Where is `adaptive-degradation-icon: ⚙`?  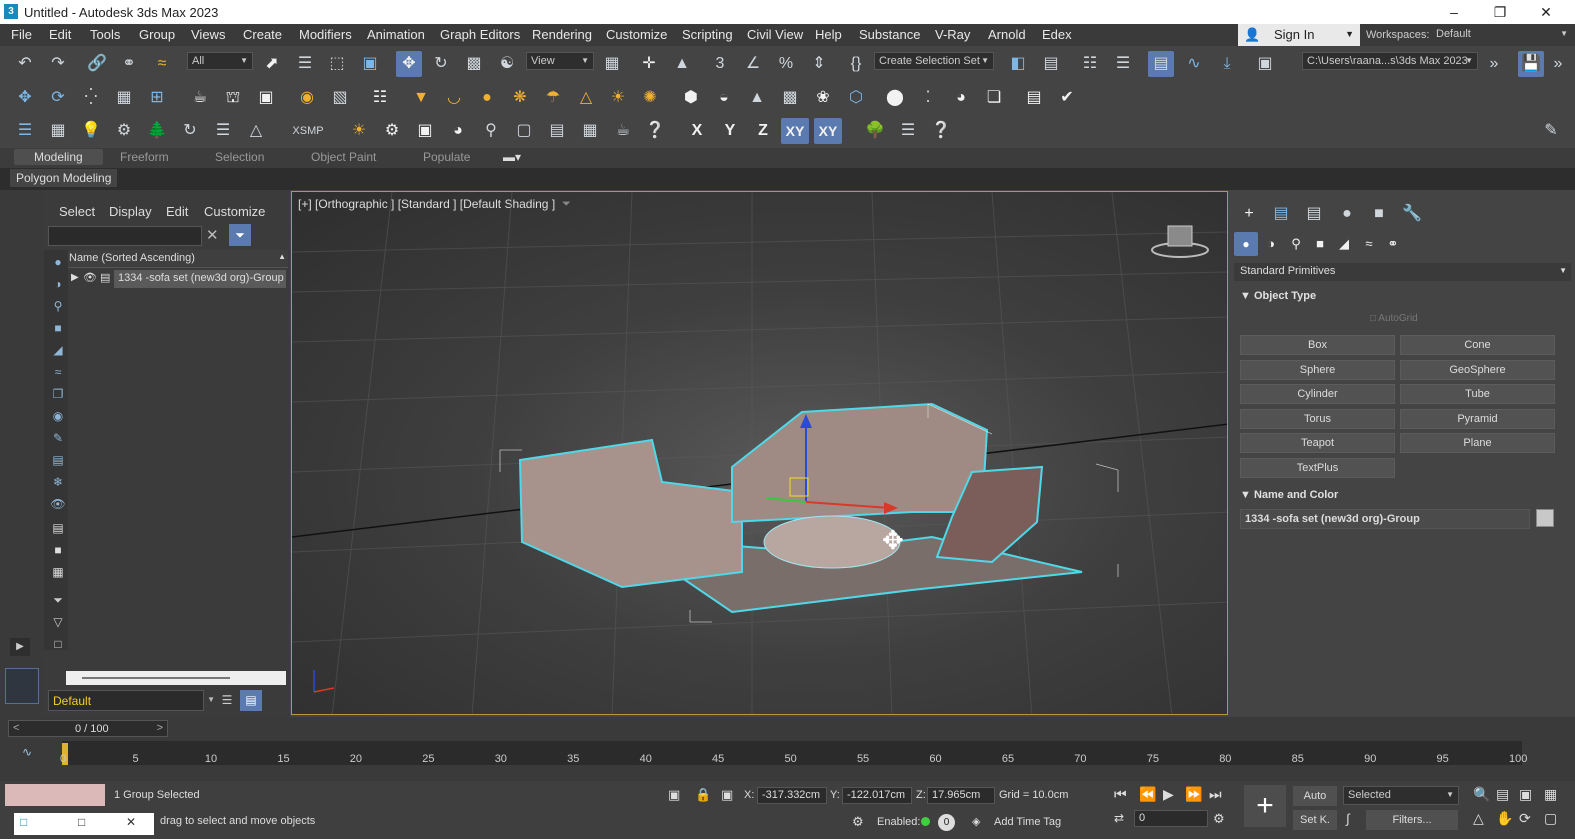 adaptive-degradation-icon: ⚙ is located at coordinates (858, 822).